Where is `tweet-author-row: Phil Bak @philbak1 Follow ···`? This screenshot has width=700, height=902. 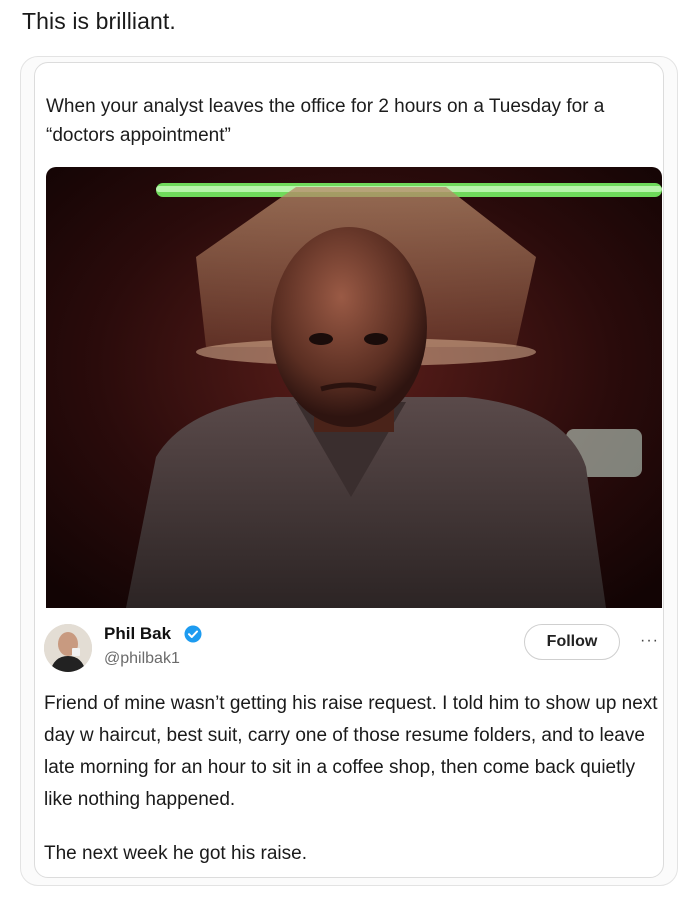
tweet-author-row: Phil Bak @philbak1 Follow ··· is located at coordinates (354, 649).